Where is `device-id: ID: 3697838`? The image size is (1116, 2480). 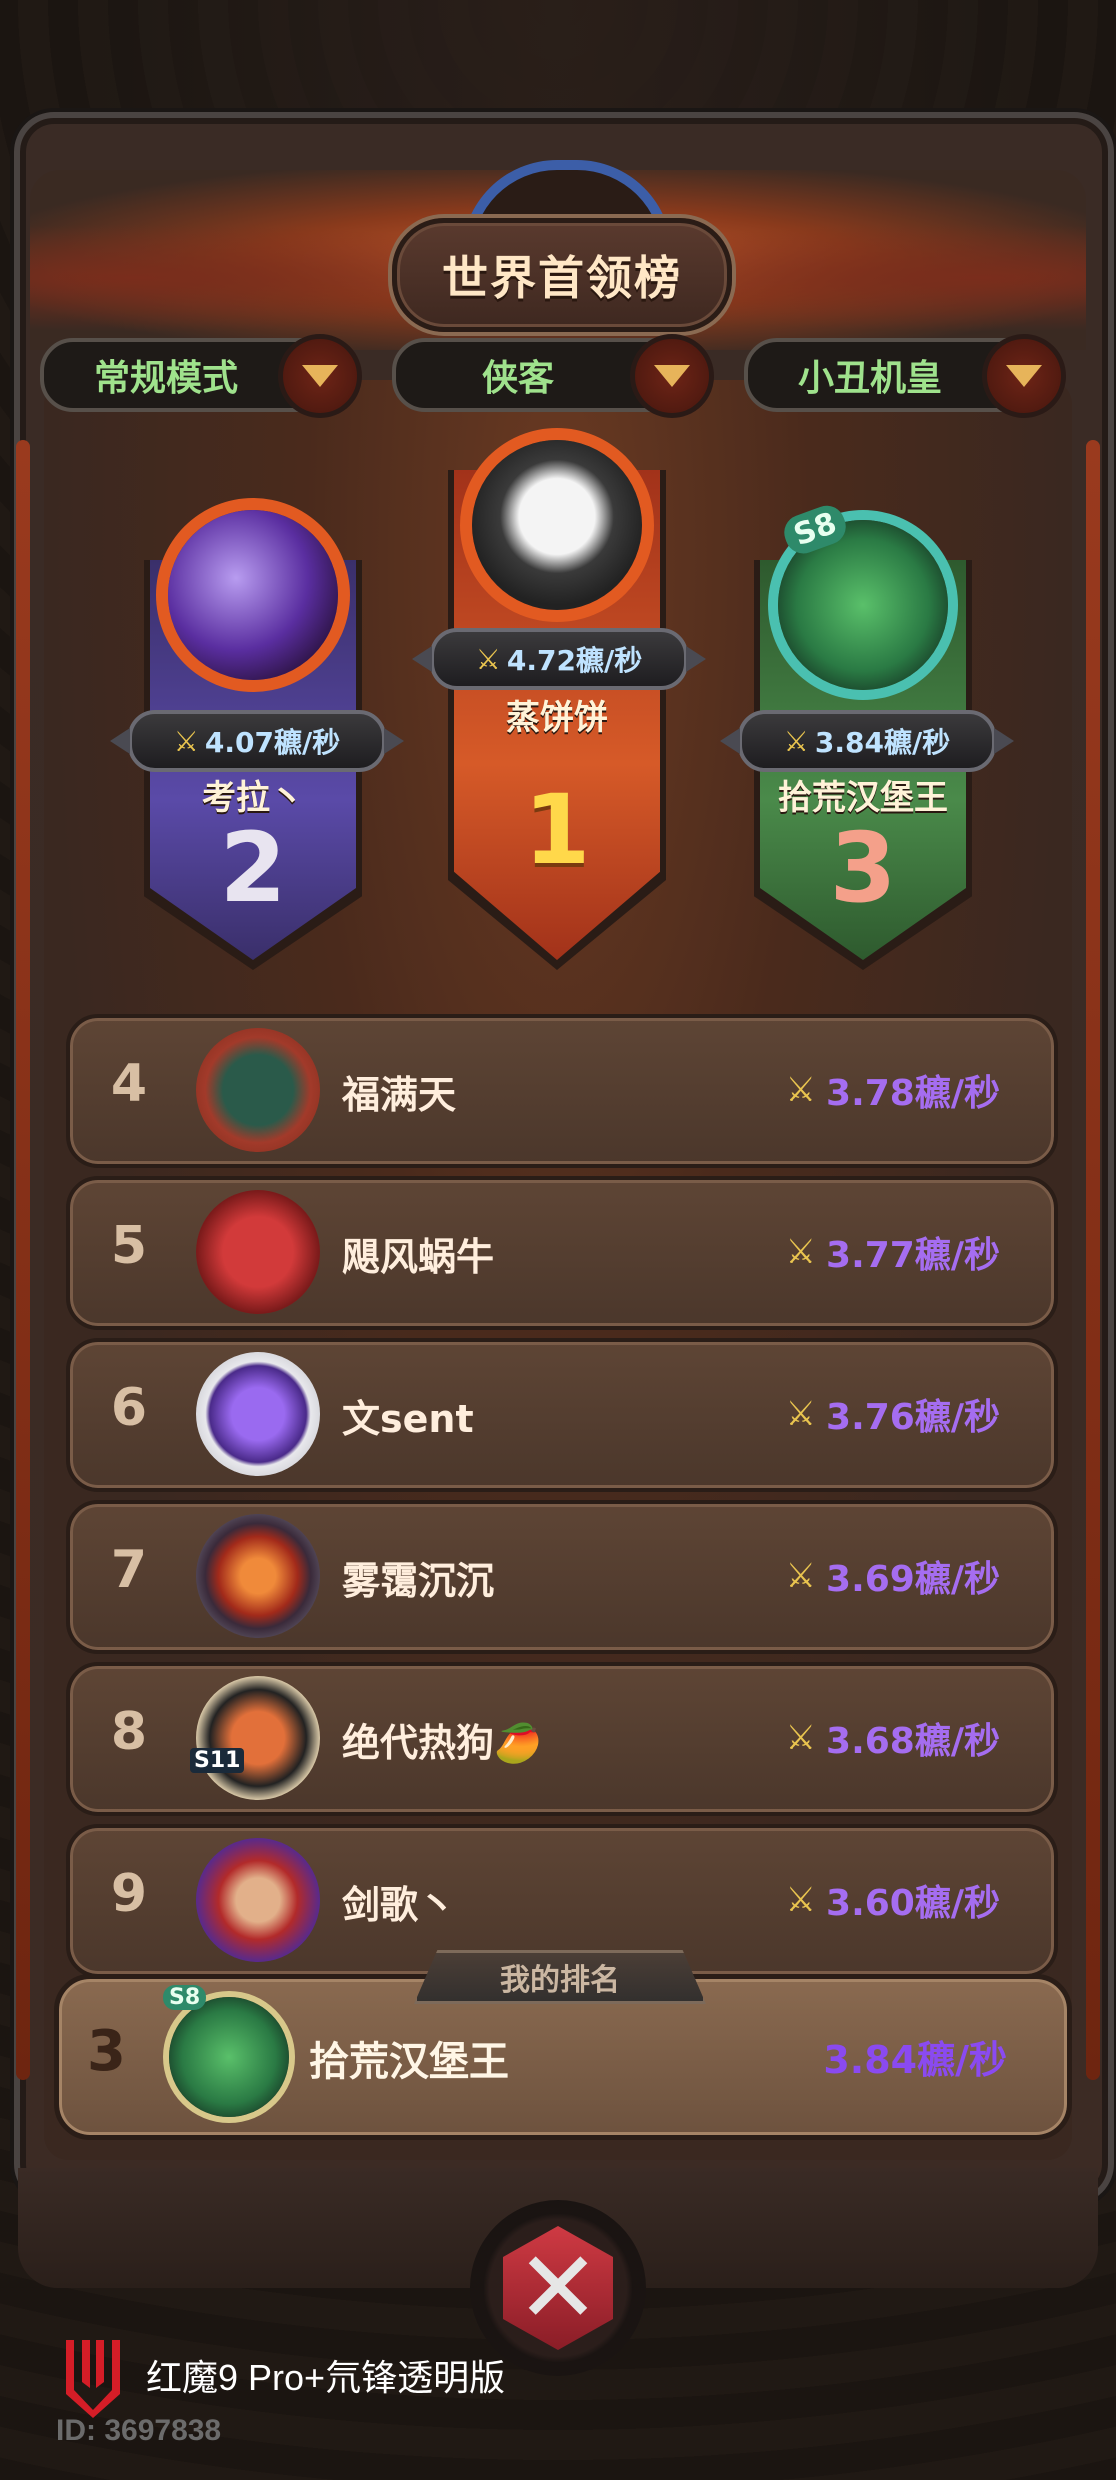 device-id: ID: 3697838 is located at coordinates (139, 2430).